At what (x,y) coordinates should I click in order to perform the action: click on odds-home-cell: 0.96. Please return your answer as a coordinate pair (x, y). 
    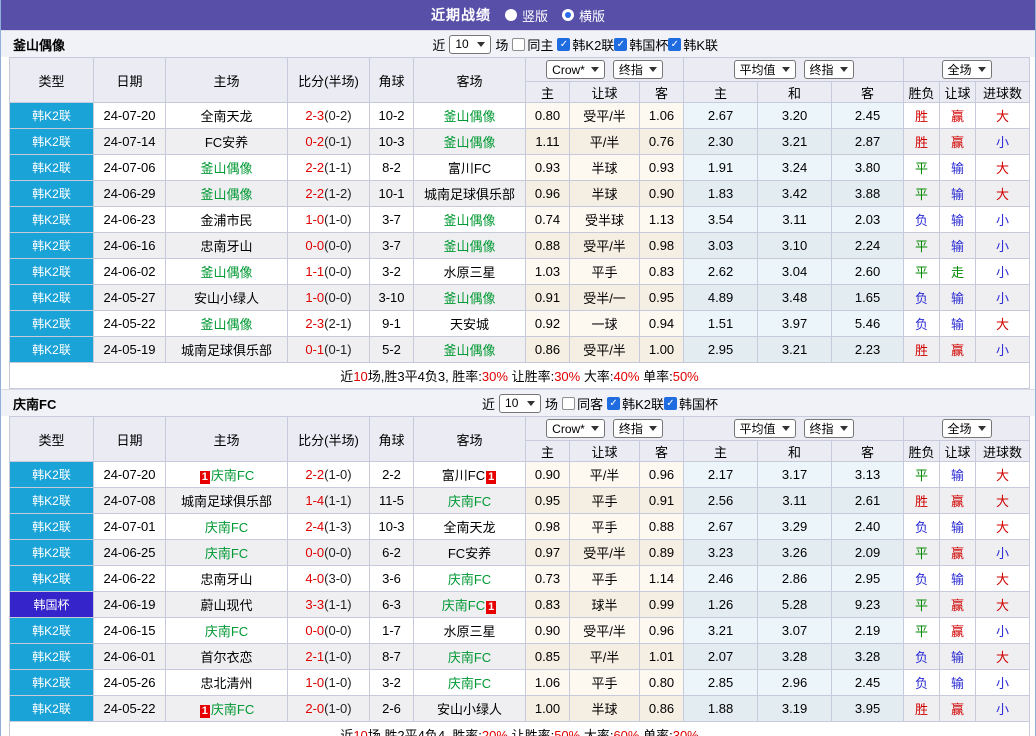
    Looking at the image, I should click on (547, 193).